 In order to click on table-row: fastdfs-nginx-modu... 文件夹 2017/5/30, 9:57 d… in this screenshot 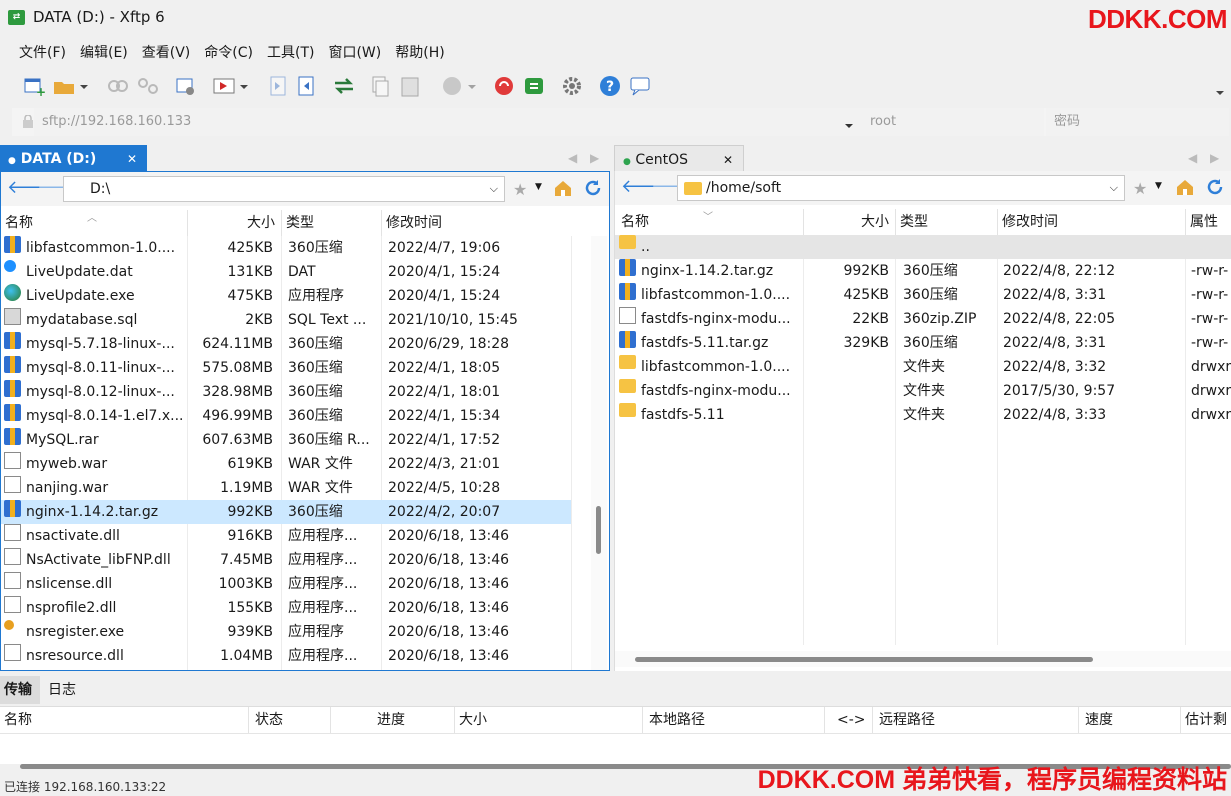, I will do `click(923, 391)`.